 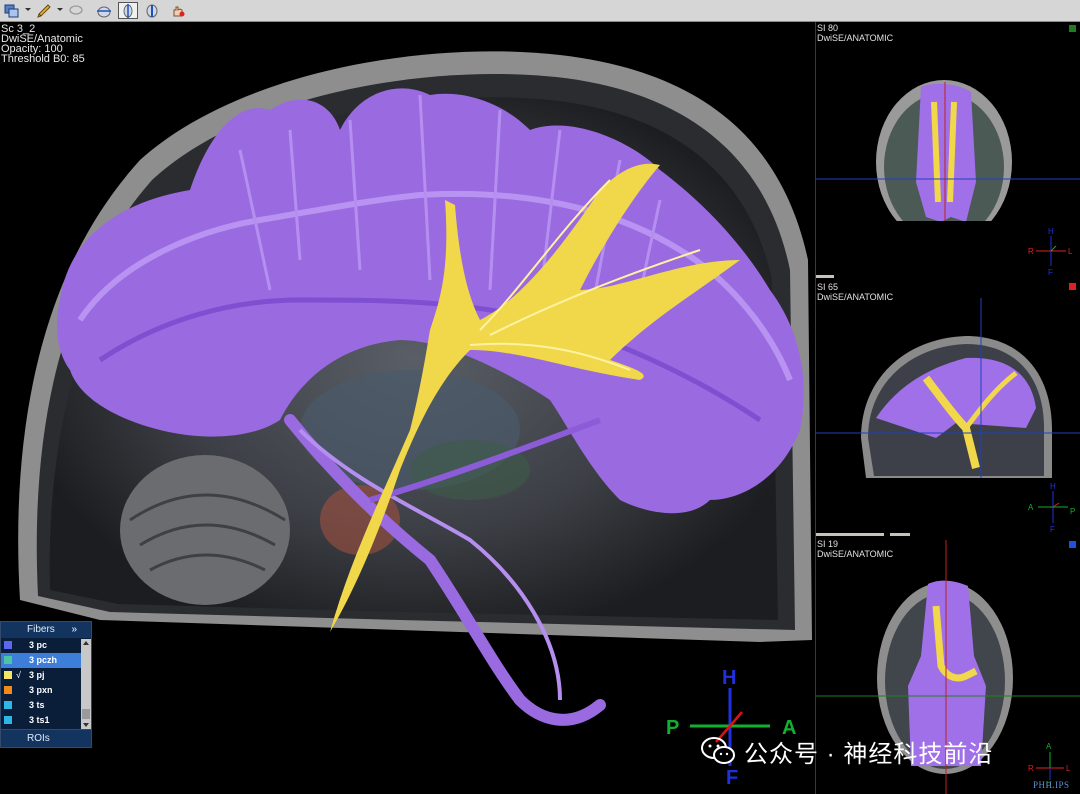 What do you see at coordinates (729, 678) in the screenshot?
I see `orientation-h-label: H` at bounding box center [729, 678].